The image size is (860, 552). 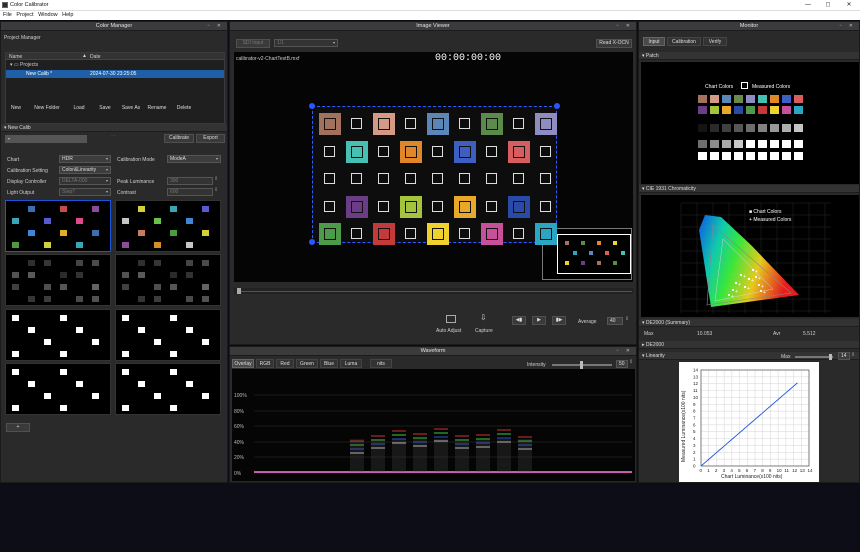 I want to click on load-button: Load, so click(x=79, y=109).